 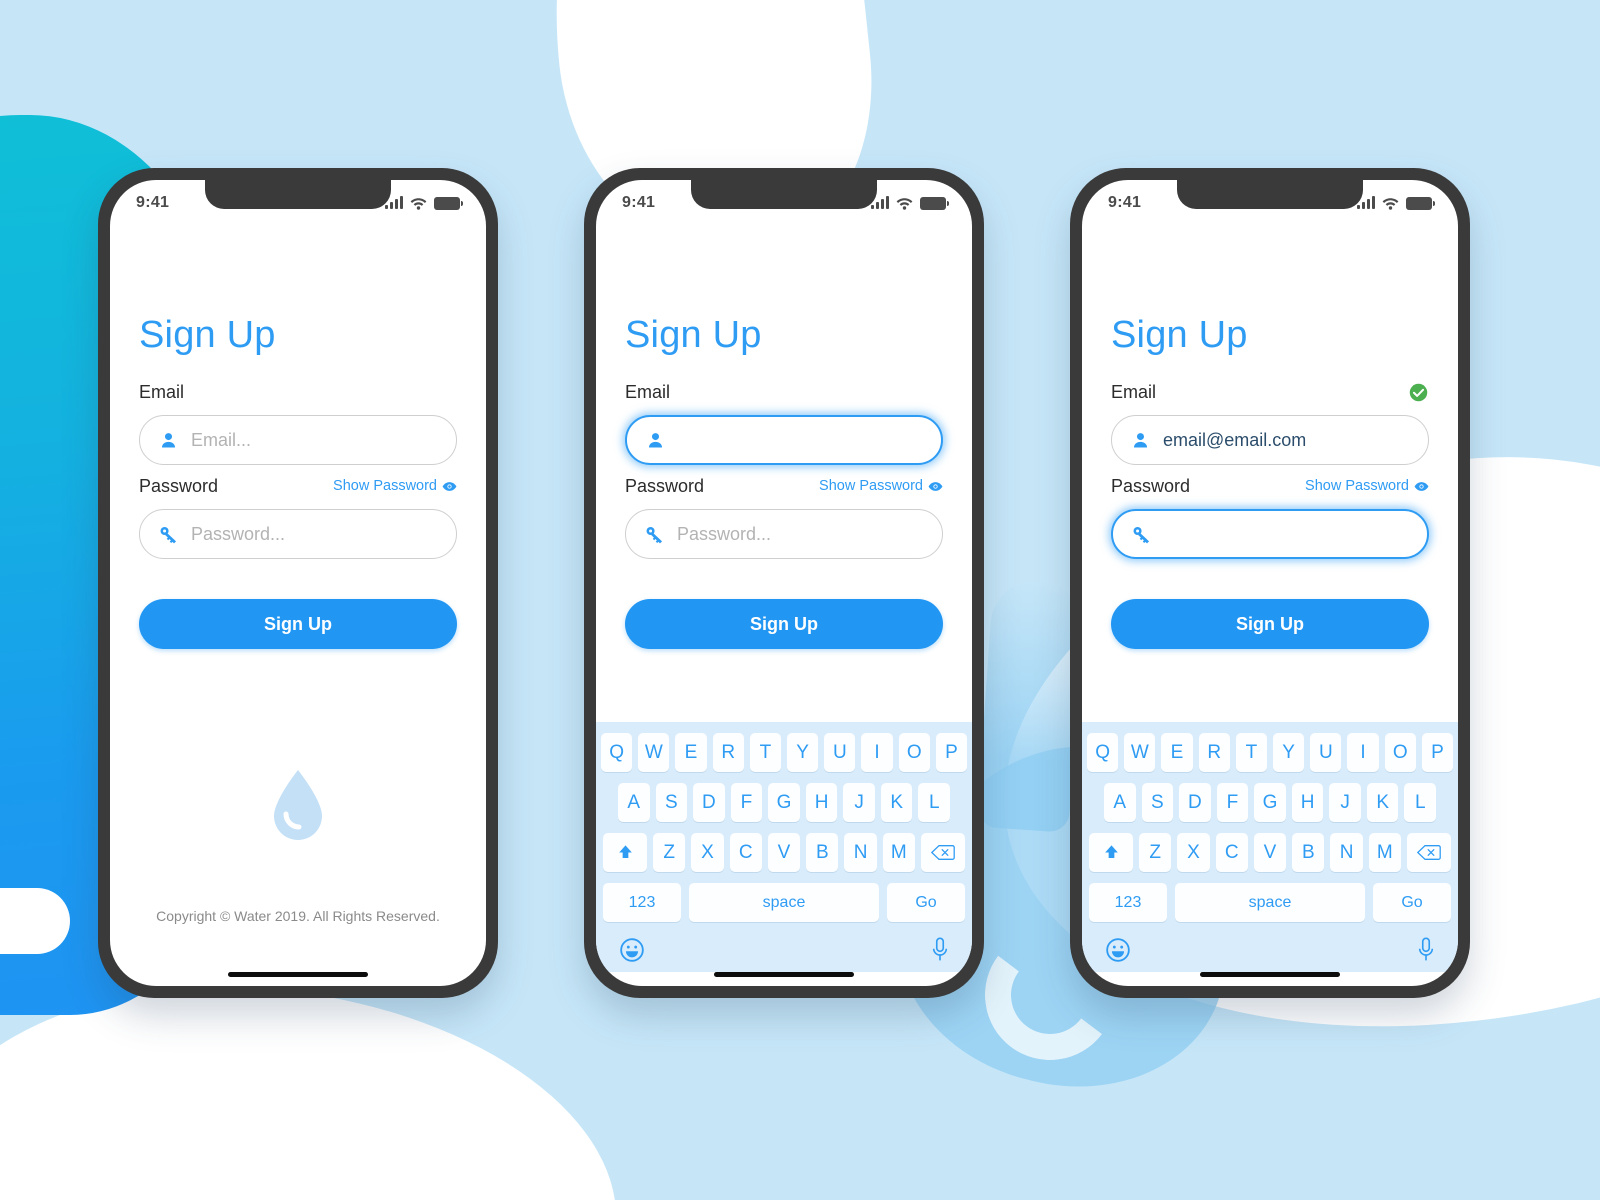 I want to click on water-drop-logo, so click(x=298, y=805).